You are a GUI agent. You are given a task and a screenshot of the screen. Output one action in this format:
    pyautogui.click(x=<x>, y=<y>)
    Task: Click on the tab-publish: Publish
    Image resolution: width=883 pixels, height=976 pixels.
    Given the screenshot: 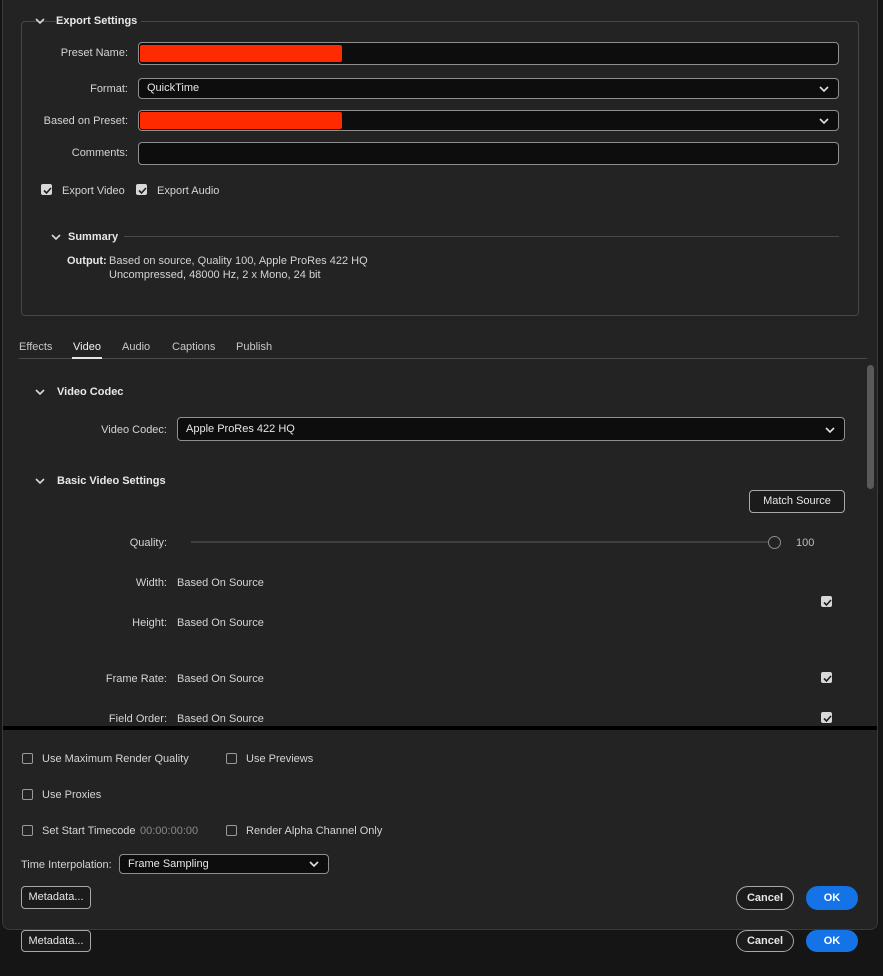 What is the action you would take?
    pyautogui.click(x=254, y=347)
    